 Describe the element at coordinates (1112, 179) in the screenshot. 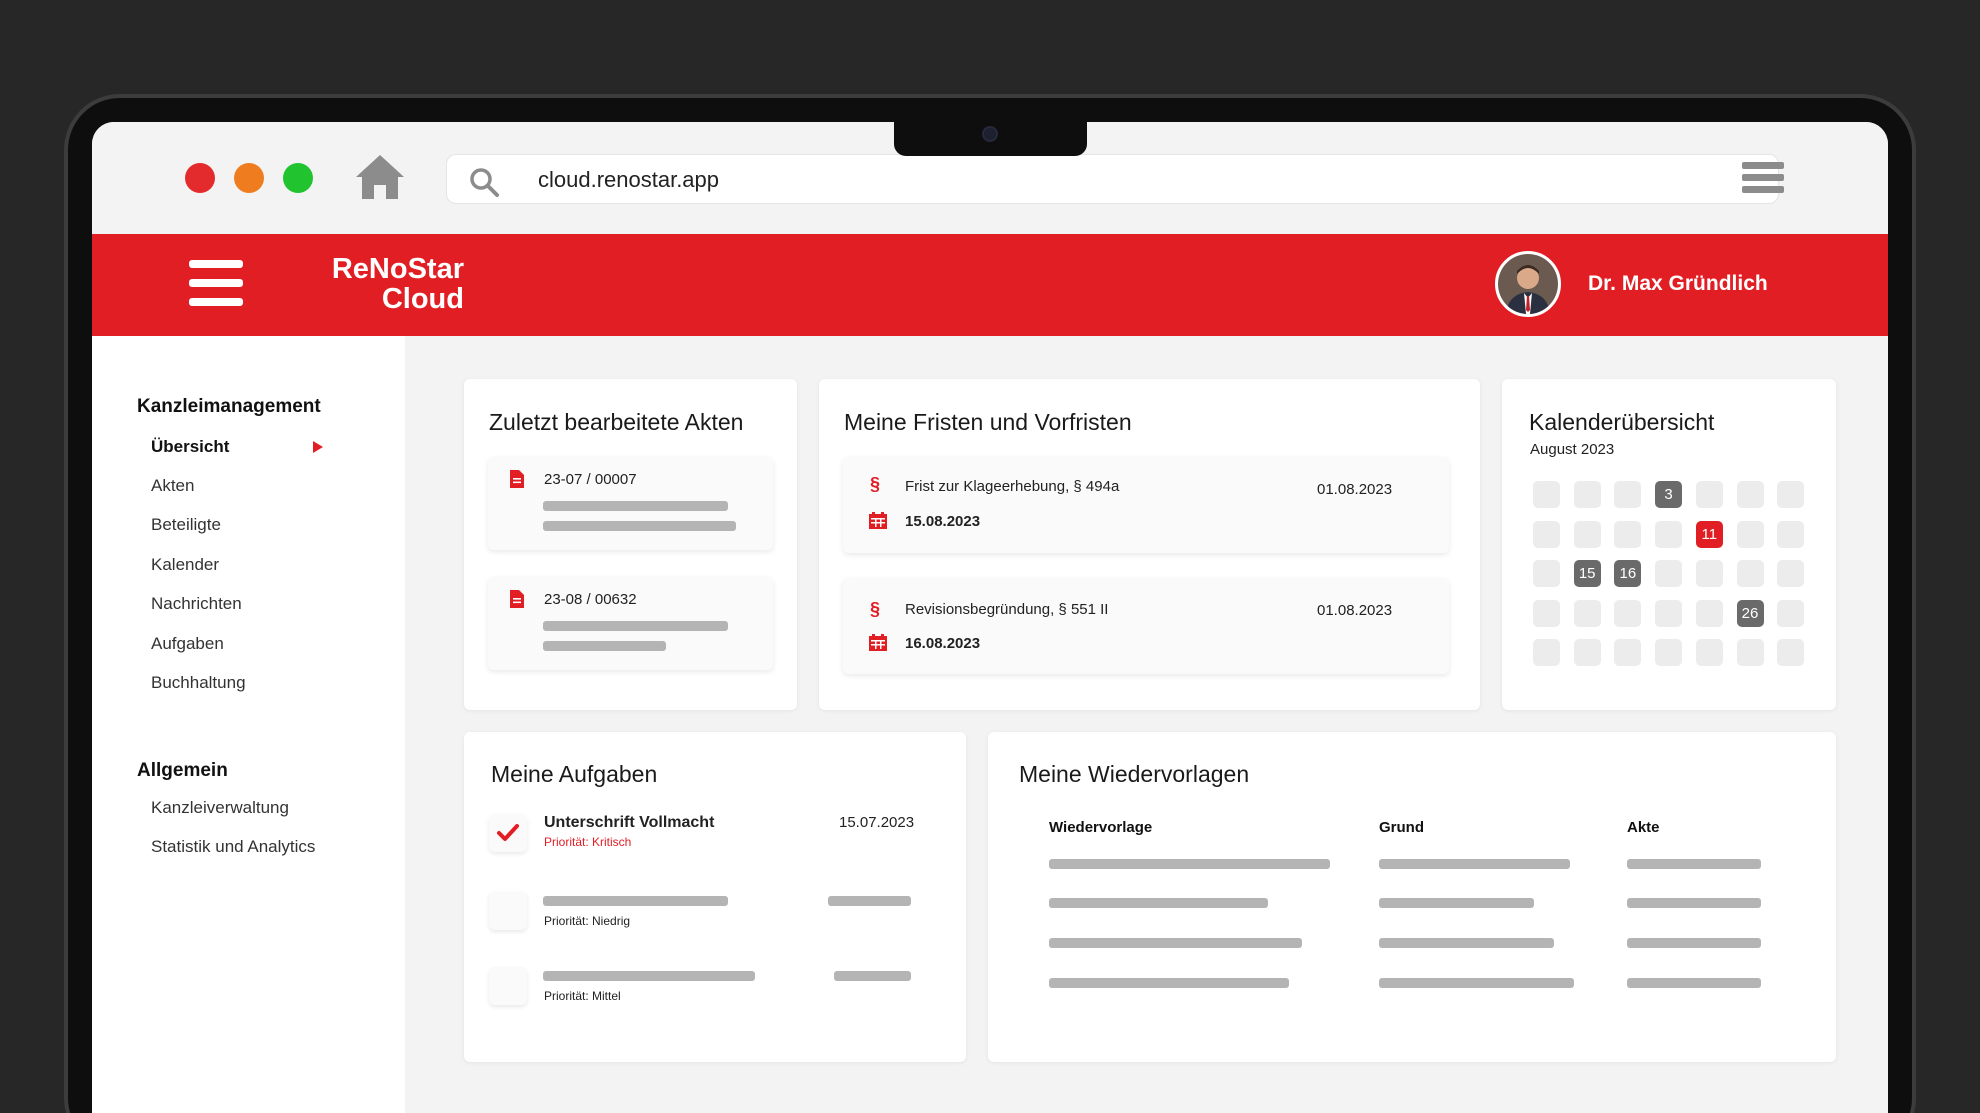

I see `address-bar: cloud.renostar.app` at that location.